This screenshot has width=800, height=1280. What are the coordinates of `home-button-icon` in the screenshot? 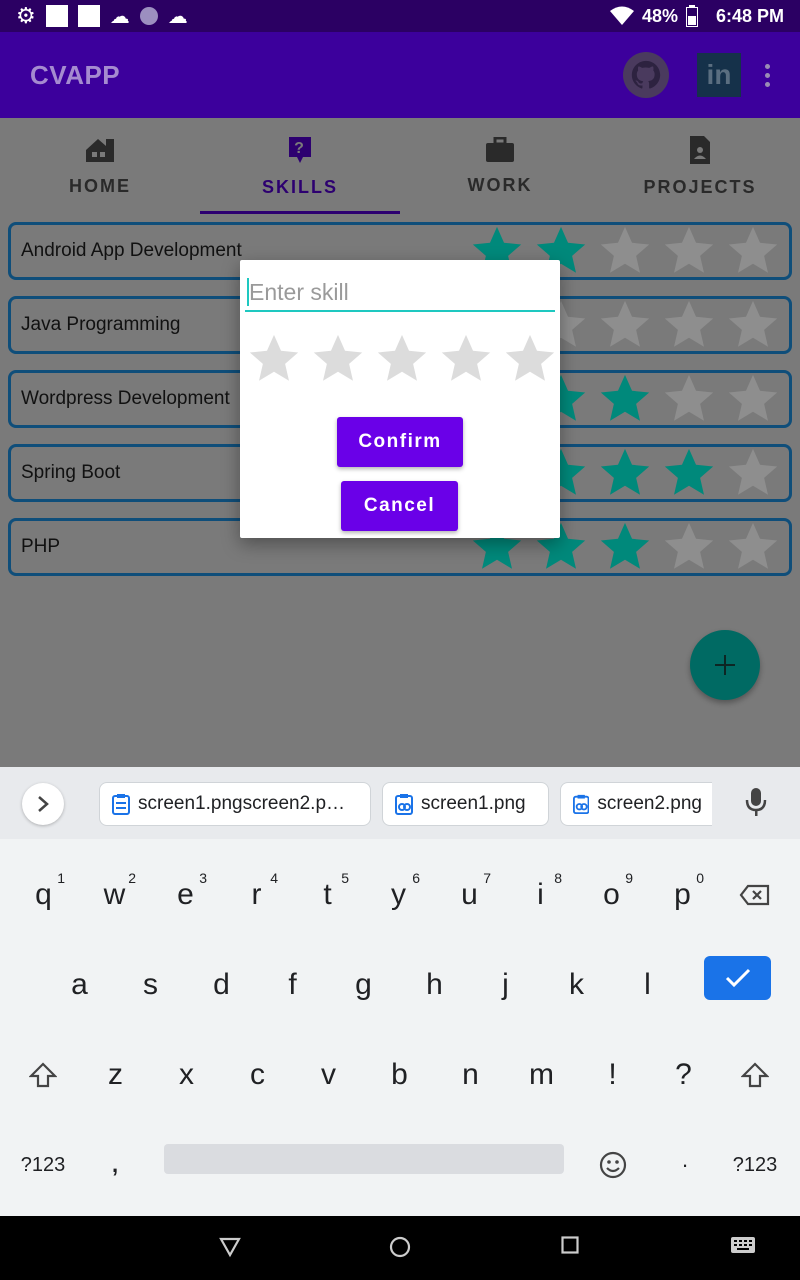 It's located at (400, 1249).